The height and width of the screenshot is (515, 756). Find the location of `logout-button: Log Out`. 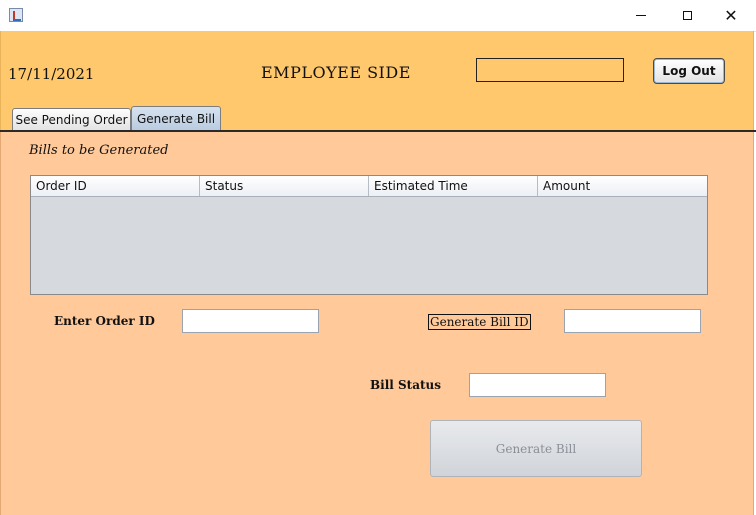

logout-button: Log Out is located at coordinates (689, 71).